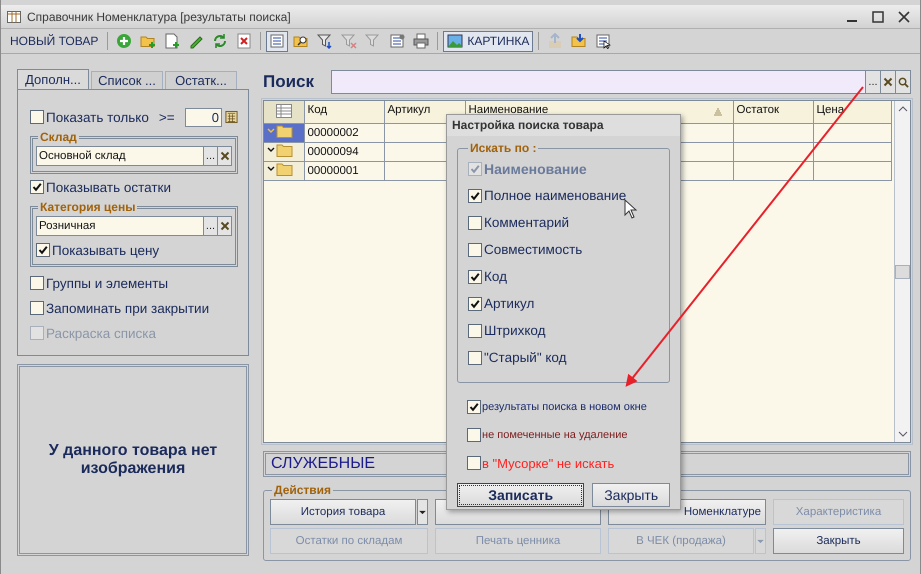 The width and height of the screenshot is (921, 574). What do you see at coordinates (323, 464) in the screenshot?
I see `category-label: СЛУЖЕБНЫЕ` at bounding box center [323, 464].